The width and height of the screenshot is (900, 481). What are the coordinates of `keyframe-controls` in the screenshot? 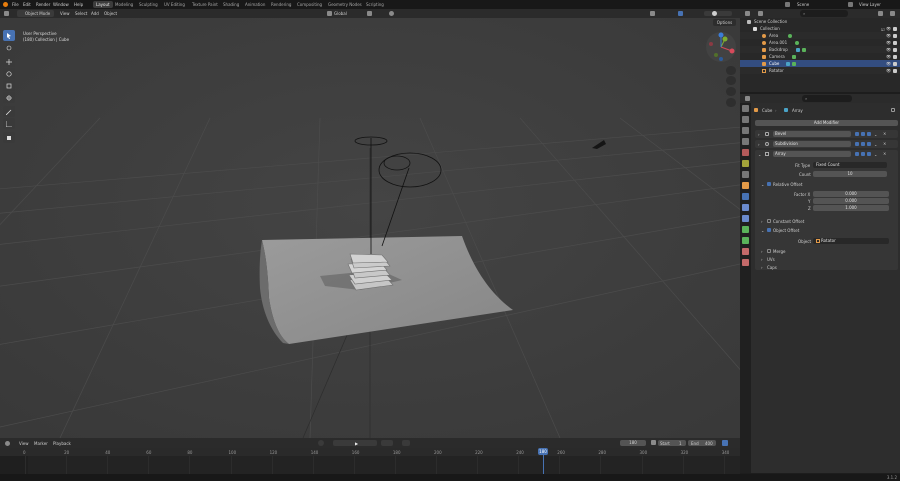 It's located at (387, 443).